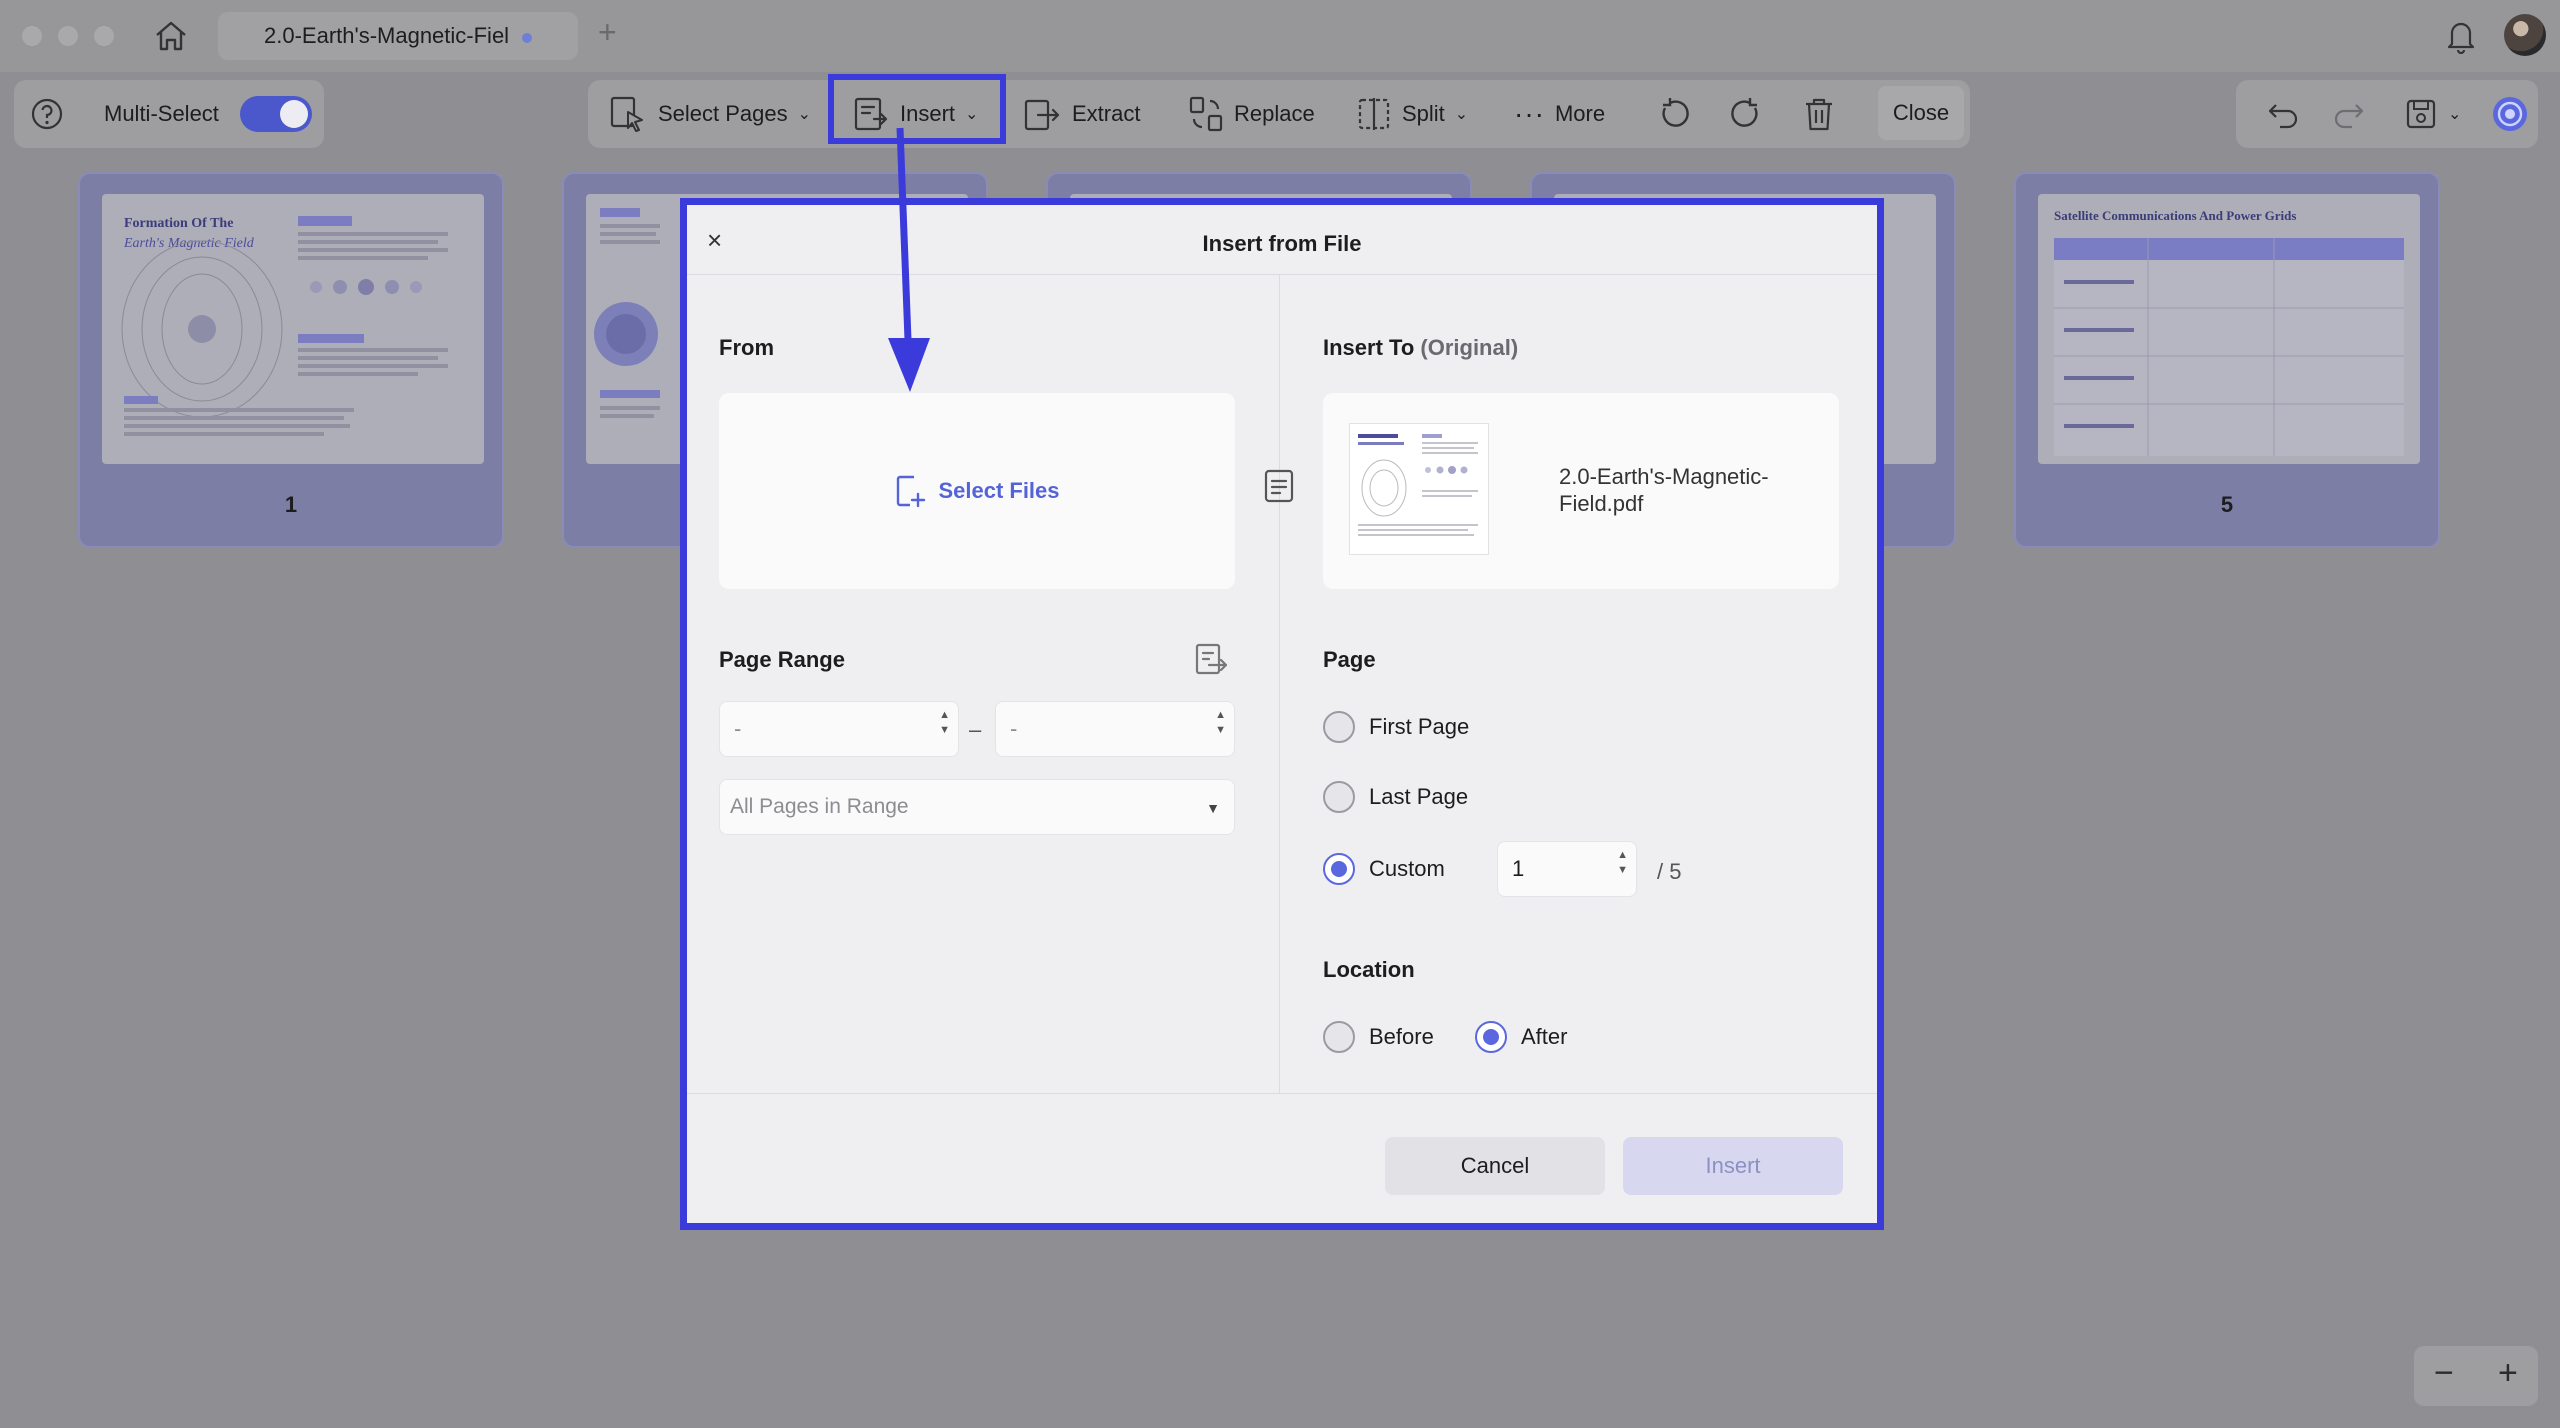 The width and height of the screenshot is (2560, 1428). I want to click on insert-highlight-box, so click(917, 109).